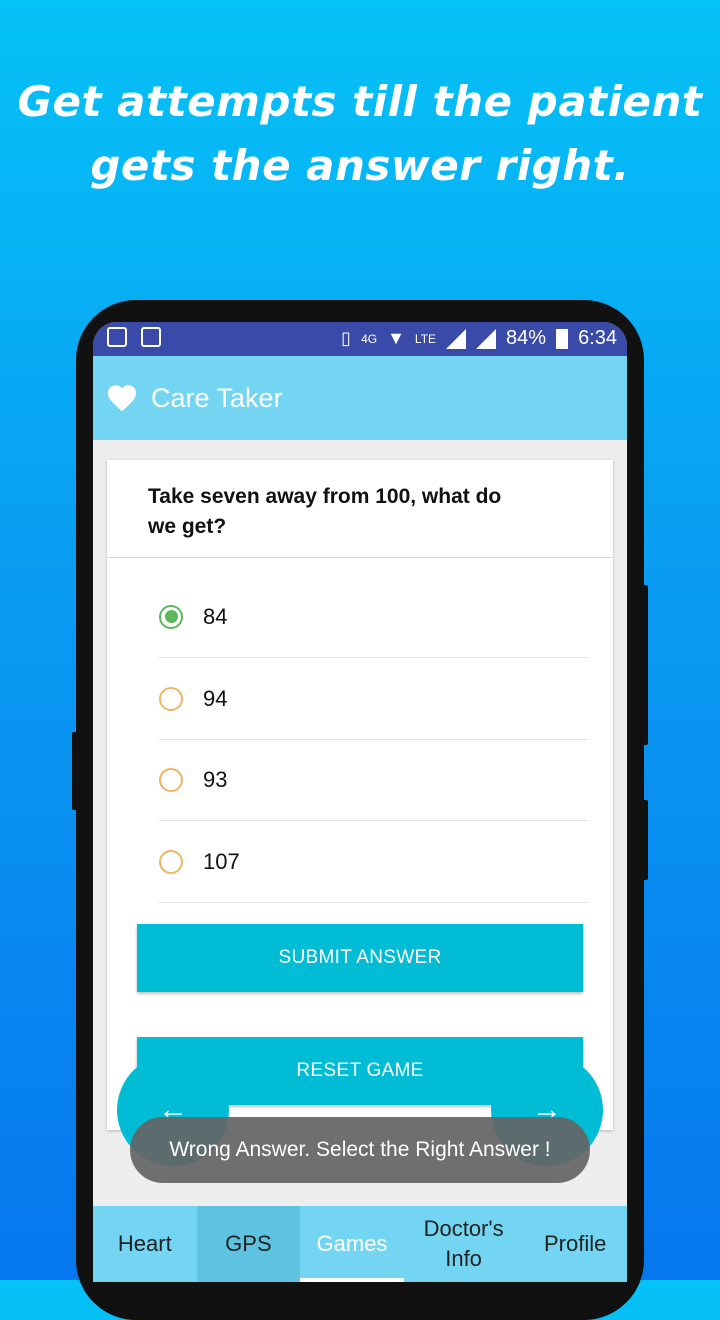  What do you see at coordinates (346, 338) in the screenshot?
I see `vibrate-icon: ▯` at bounding box center [346, 338].